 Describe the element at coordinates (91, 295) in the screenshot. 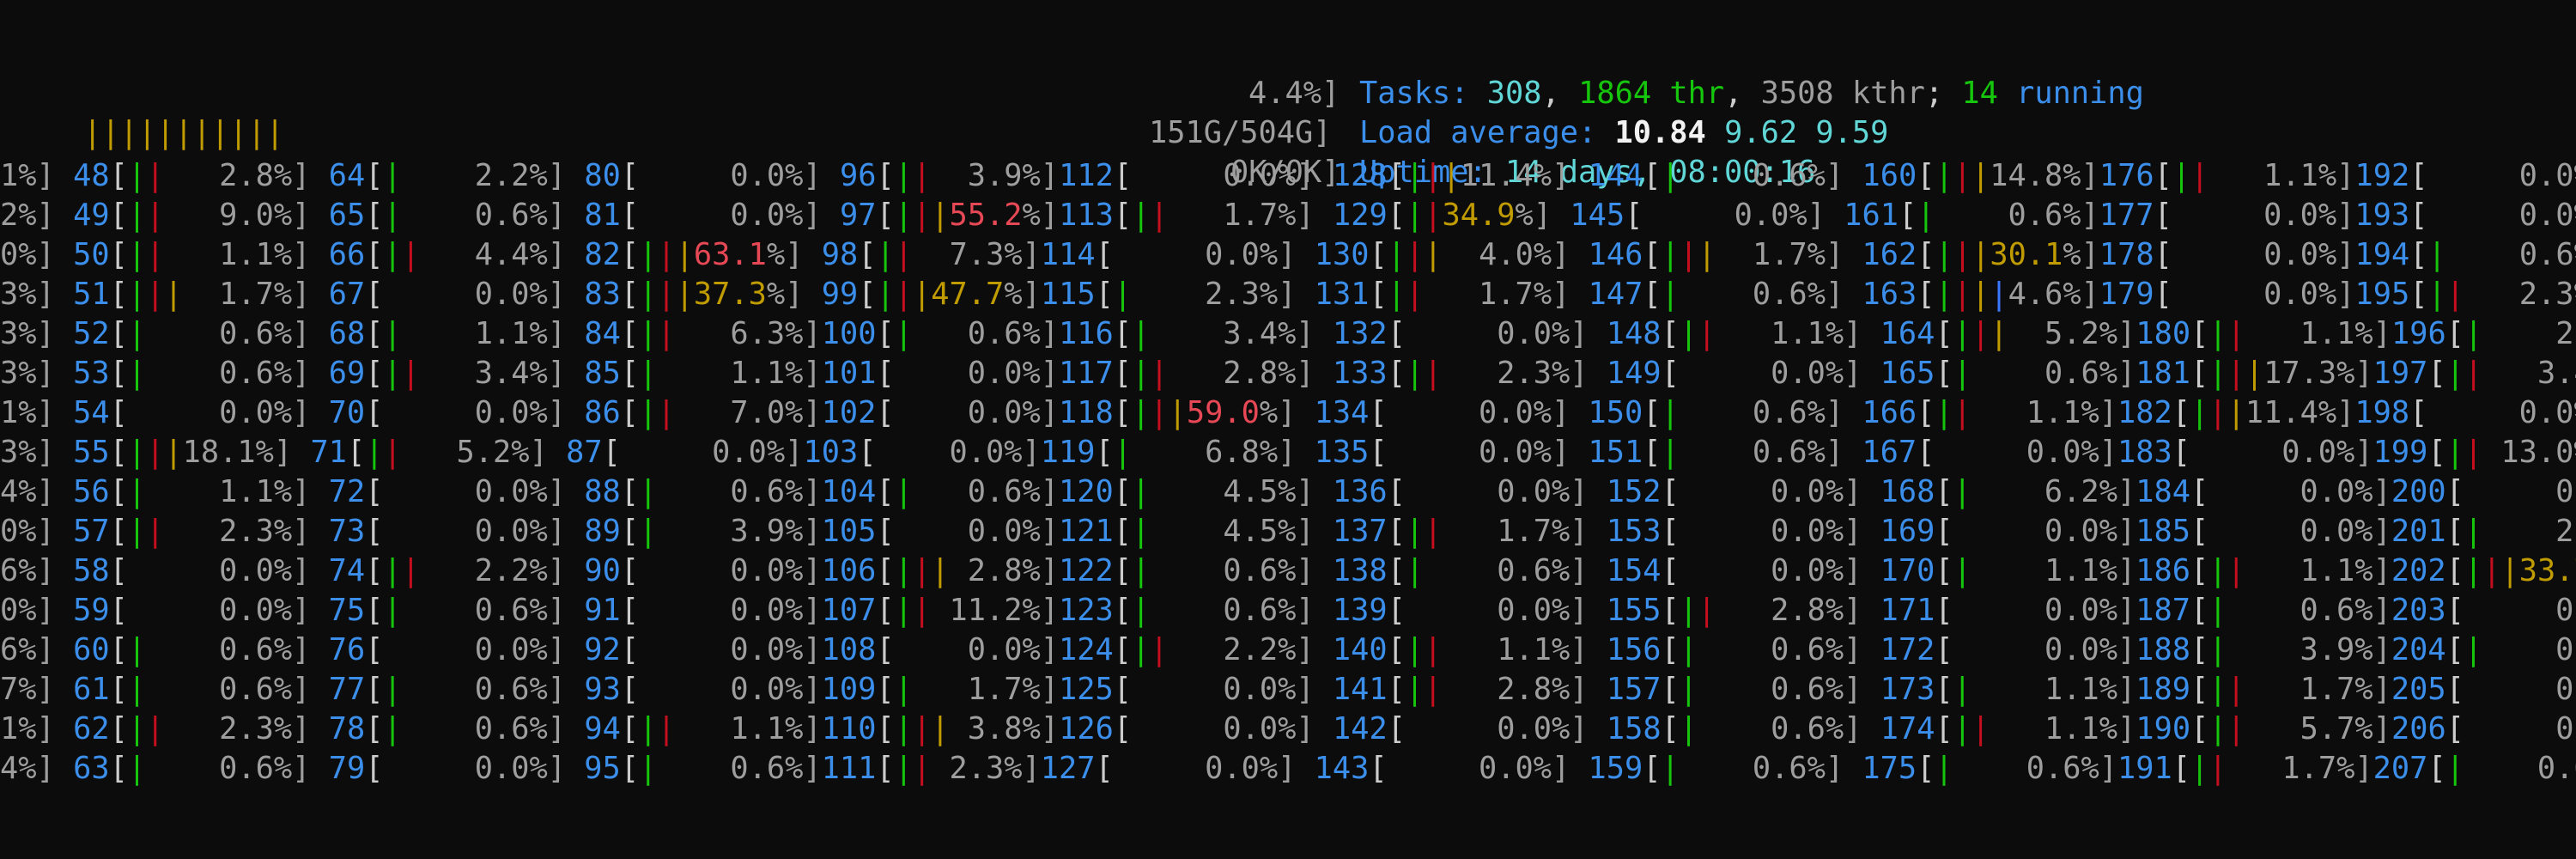

I see `cpu-number: 51` at that location.